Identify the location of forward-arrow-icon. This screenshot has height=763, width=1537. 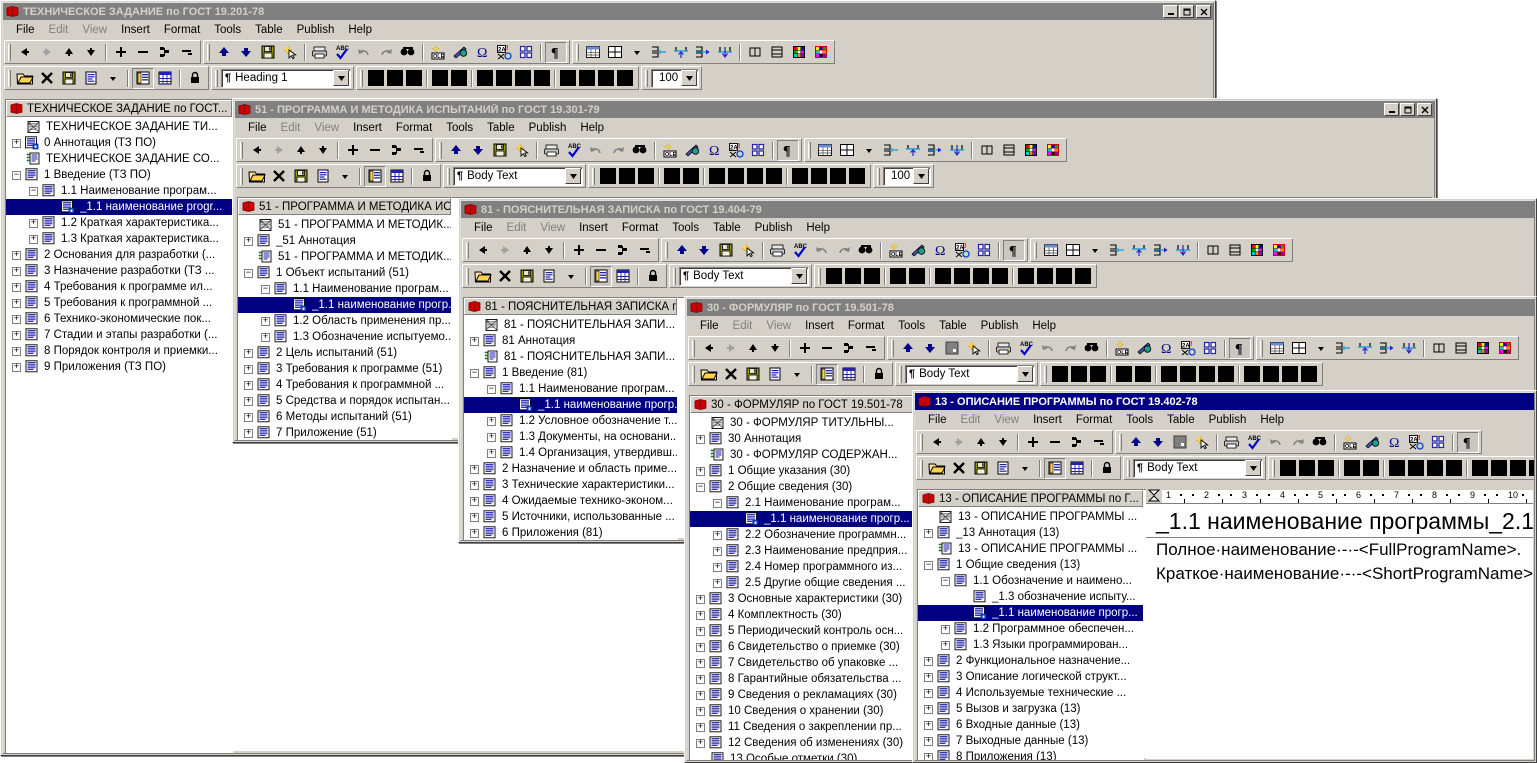
(47, 52).